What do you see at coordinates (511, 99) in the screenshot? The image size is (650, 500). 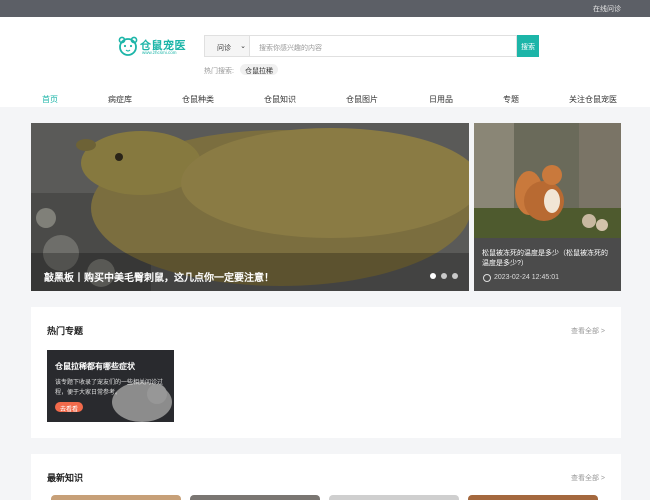 I see `nav-item-topics: 专题` at bounding box center [511, 99].